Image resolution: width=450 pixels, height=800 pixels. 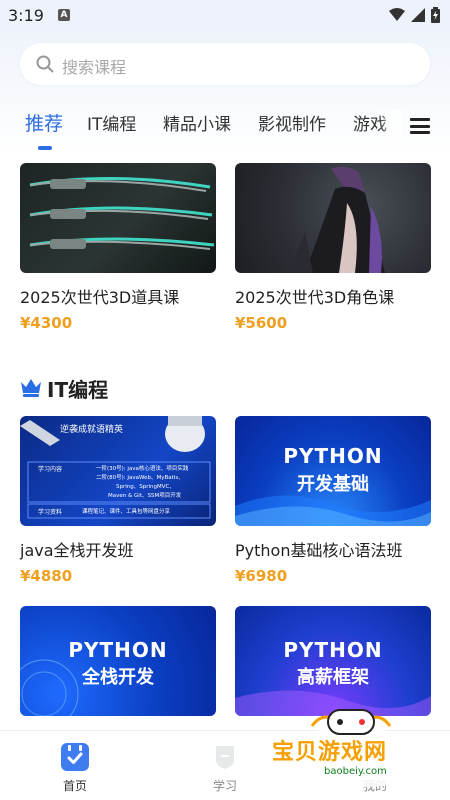 I want to click on notification-icon: A, so click(x=64, y=15).